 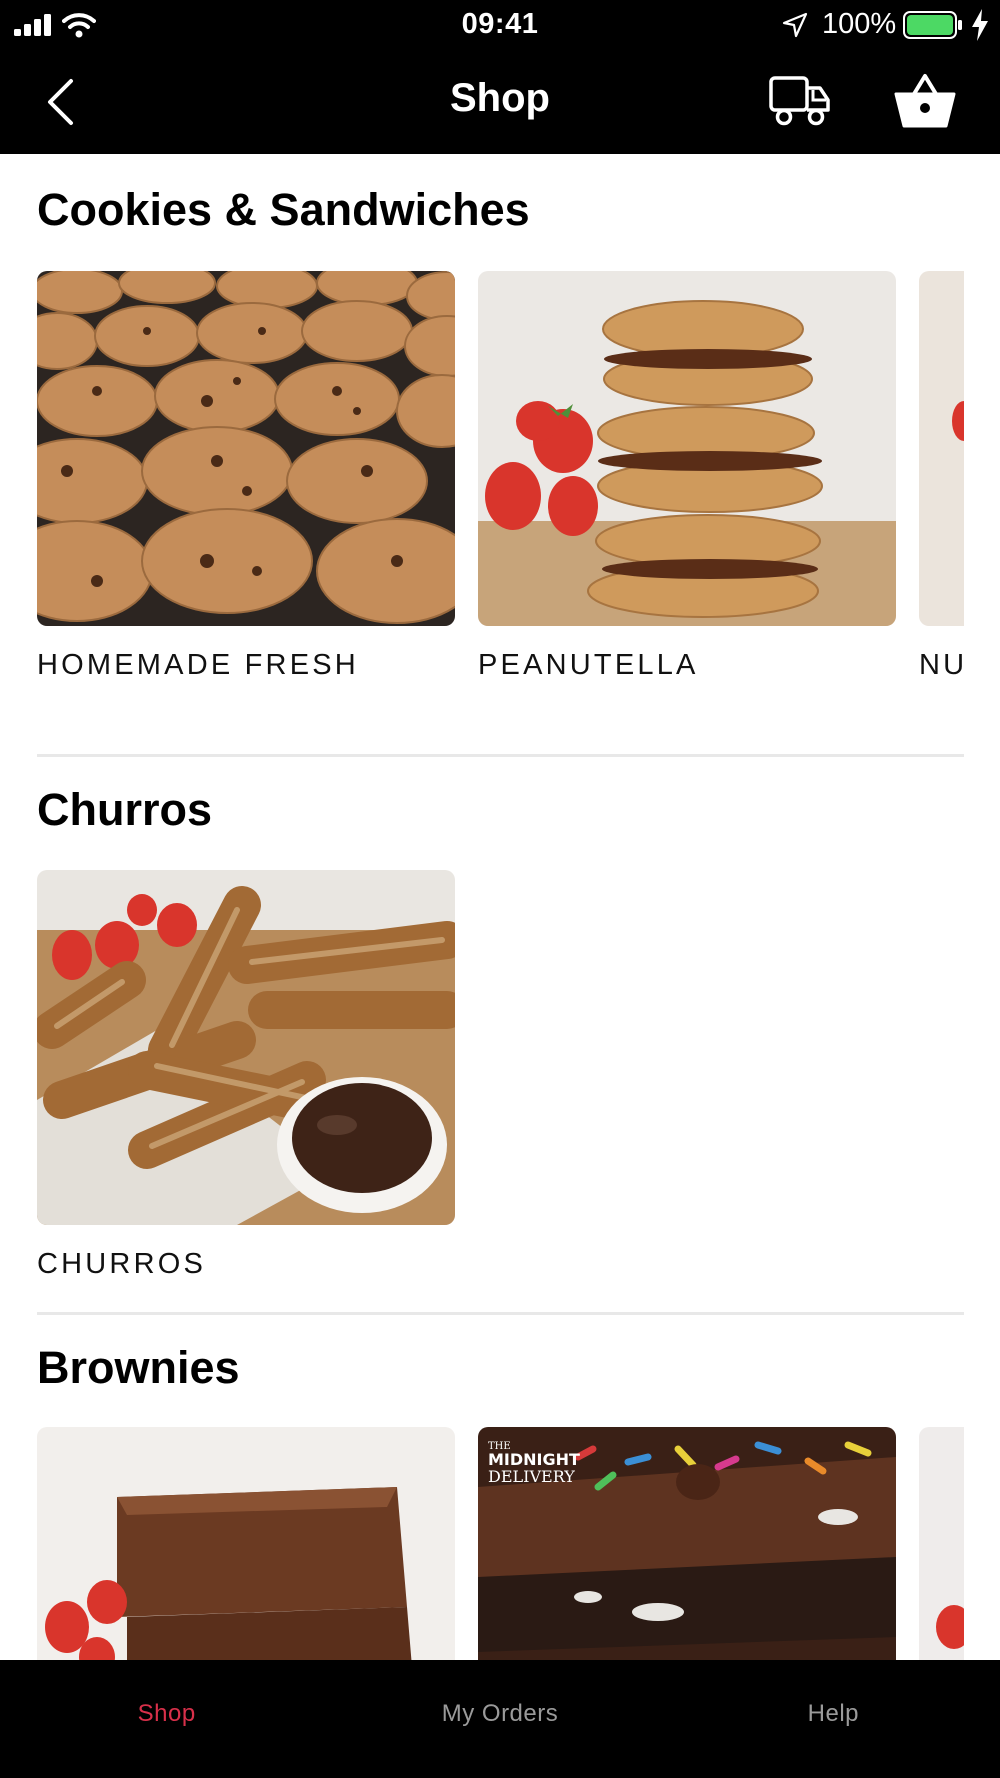 What do you see at coordinates (198, 665) in the screenshot?
I see `product-name: HOMEMADE FRESH COOKIES` at bounding box center [198, 665].